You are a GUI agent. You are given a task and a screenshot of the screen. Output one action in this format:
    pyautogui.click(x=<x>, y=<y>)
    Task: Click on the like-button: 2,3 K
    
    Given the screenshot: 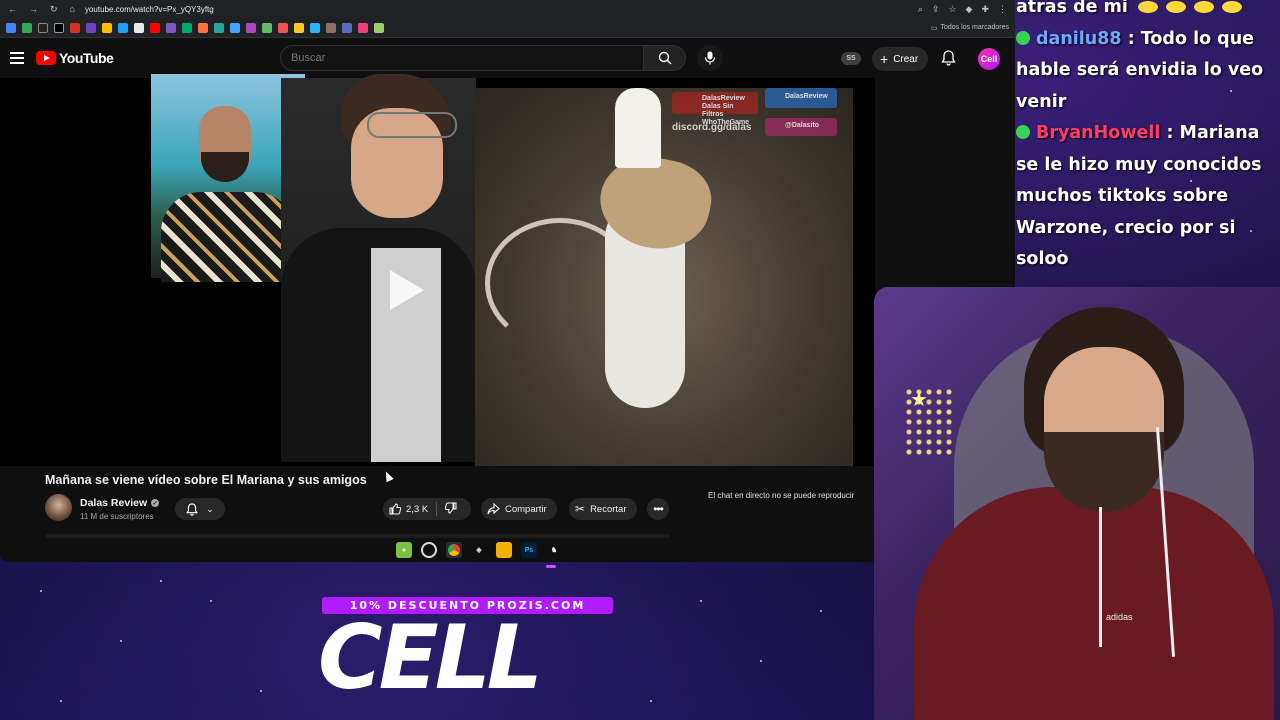 What is the action you would take?
    pyautogui.click(x=410, y=509)
    